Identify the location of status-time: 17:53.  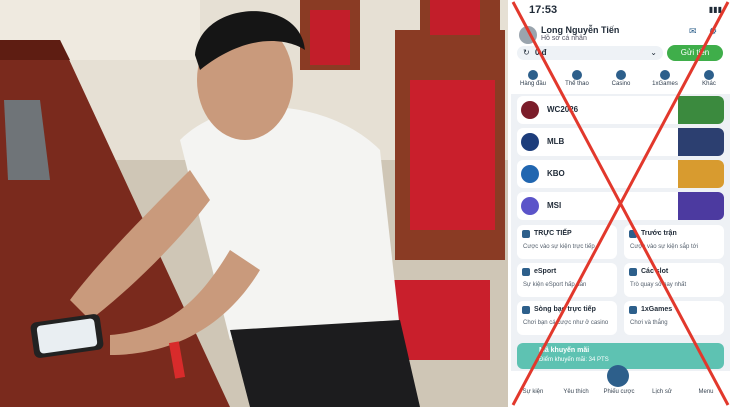
(543, 10).